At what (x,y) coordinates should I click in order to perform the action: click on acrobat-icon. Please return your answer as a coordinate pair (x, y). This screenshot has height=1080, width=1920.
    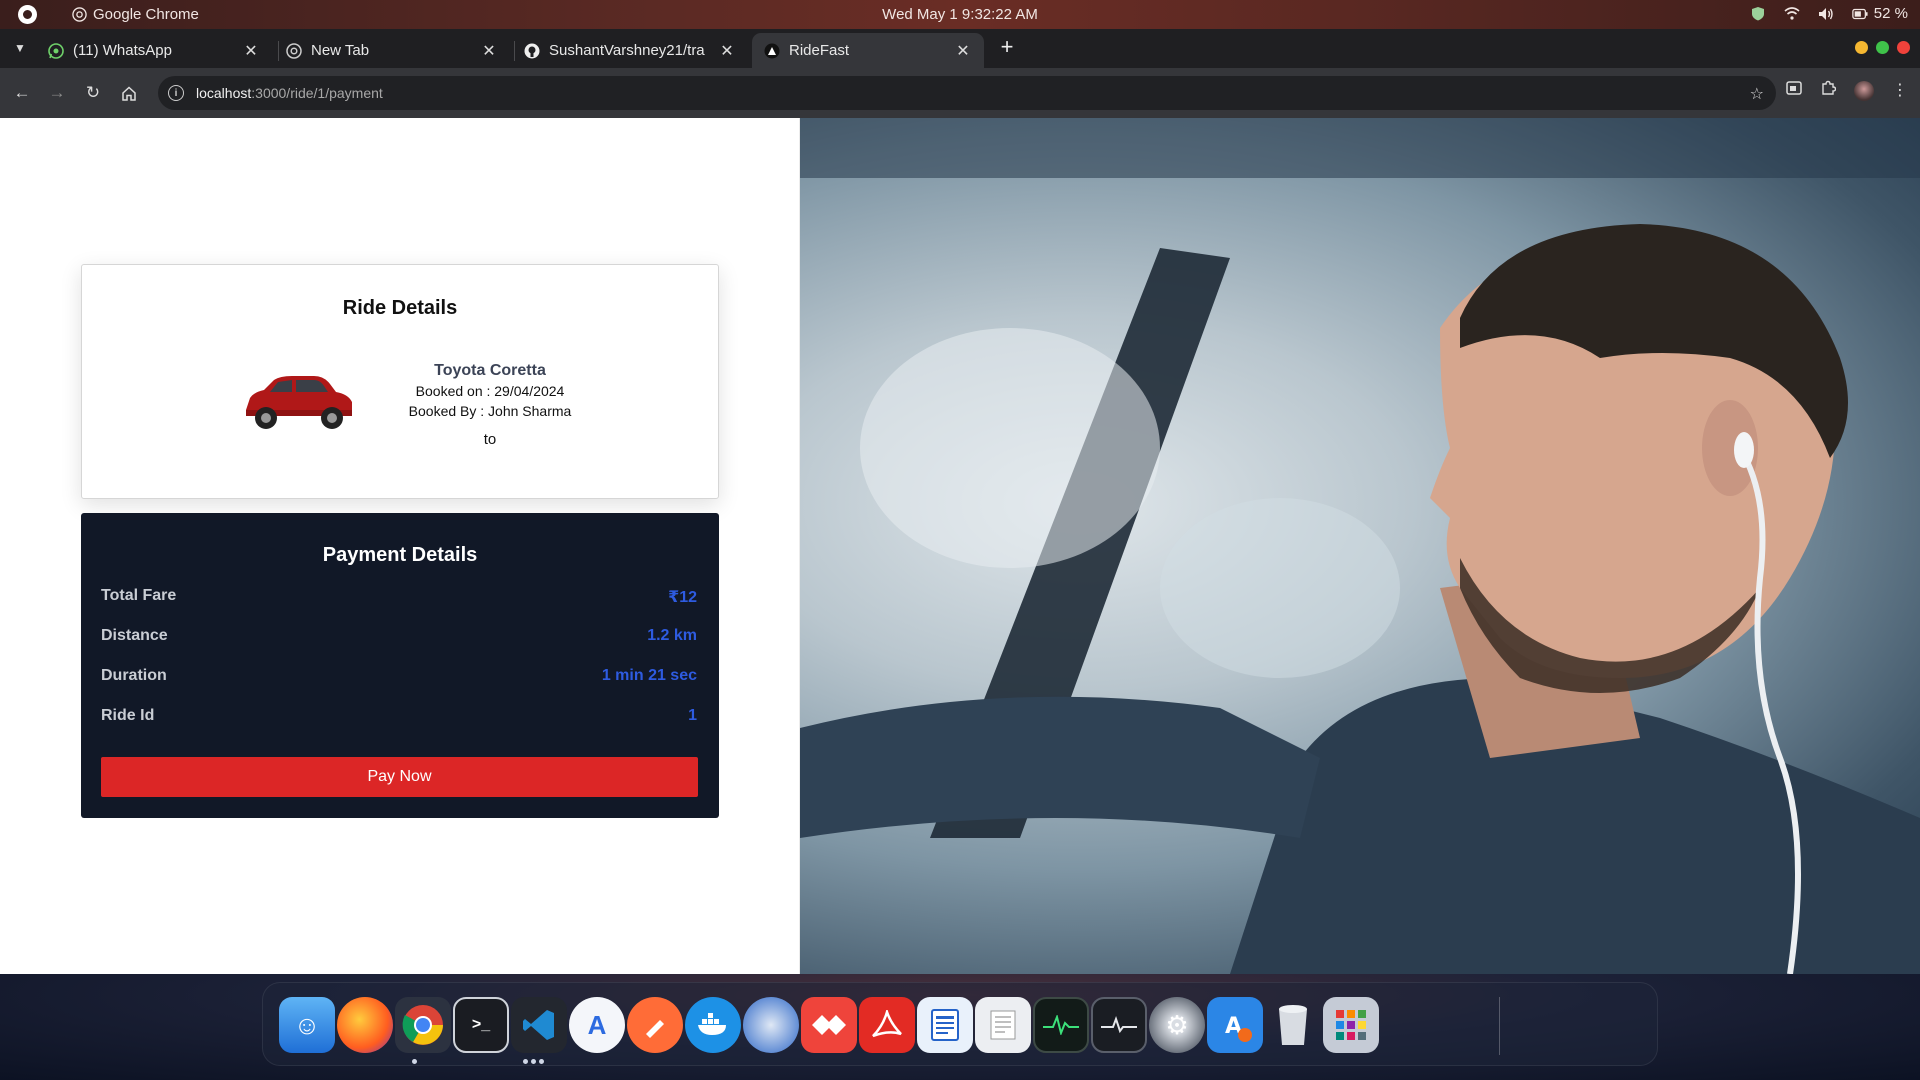
    Looking at the image, I should click on (887, 1025).